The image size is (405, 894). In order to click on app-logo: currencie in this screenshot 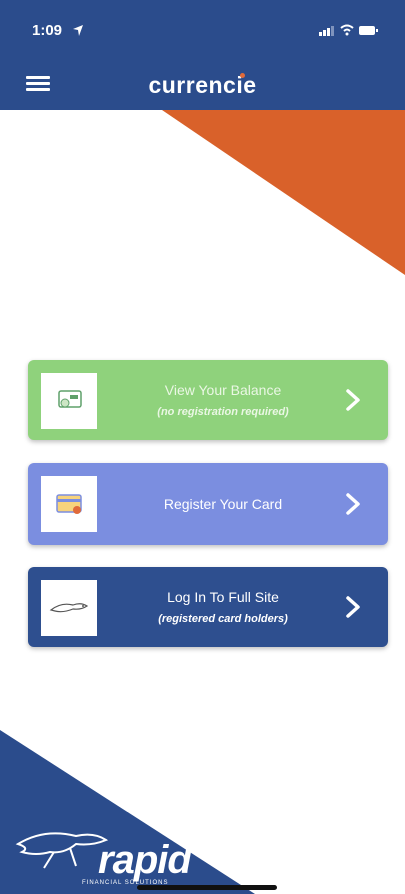, I will do `click(202, 85)`.